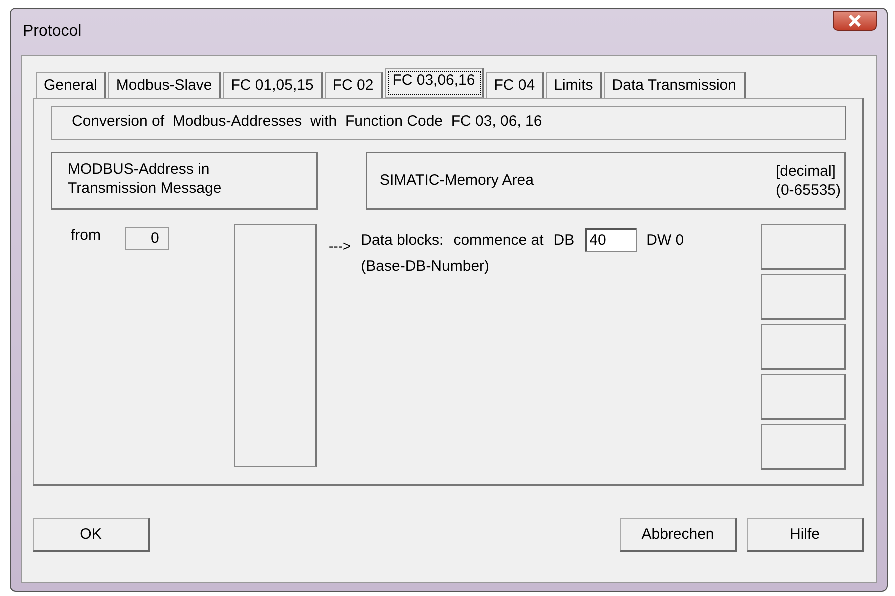 The image size is (895, 596). Describe the element at coordinates (165, 85) in the screenshot. I see `tab: Modbus-Slave` at that location.